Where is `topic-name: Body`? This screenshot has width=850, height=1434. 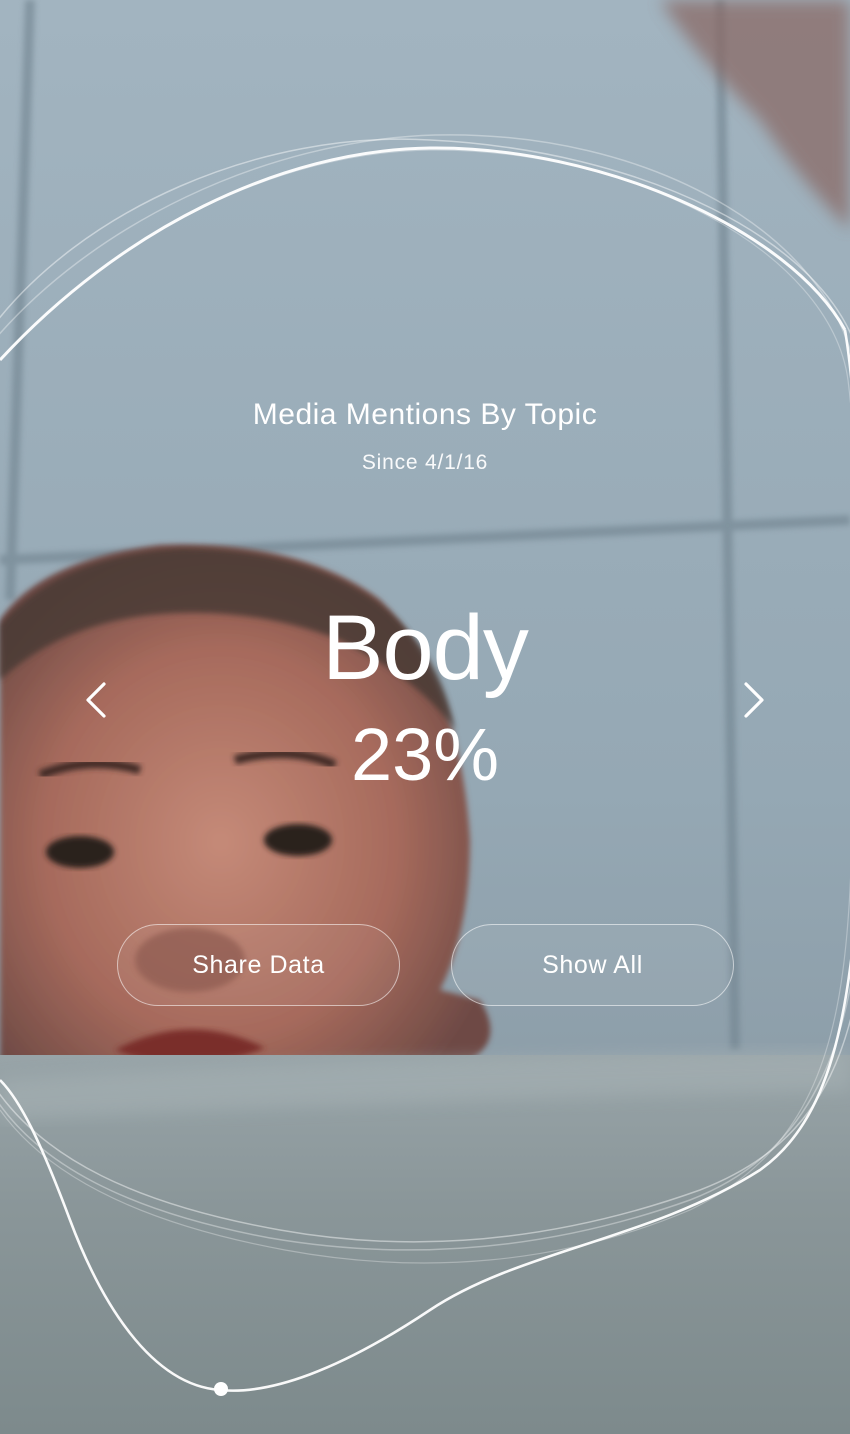
topic-name: Body is located at coordinates (425, 648).